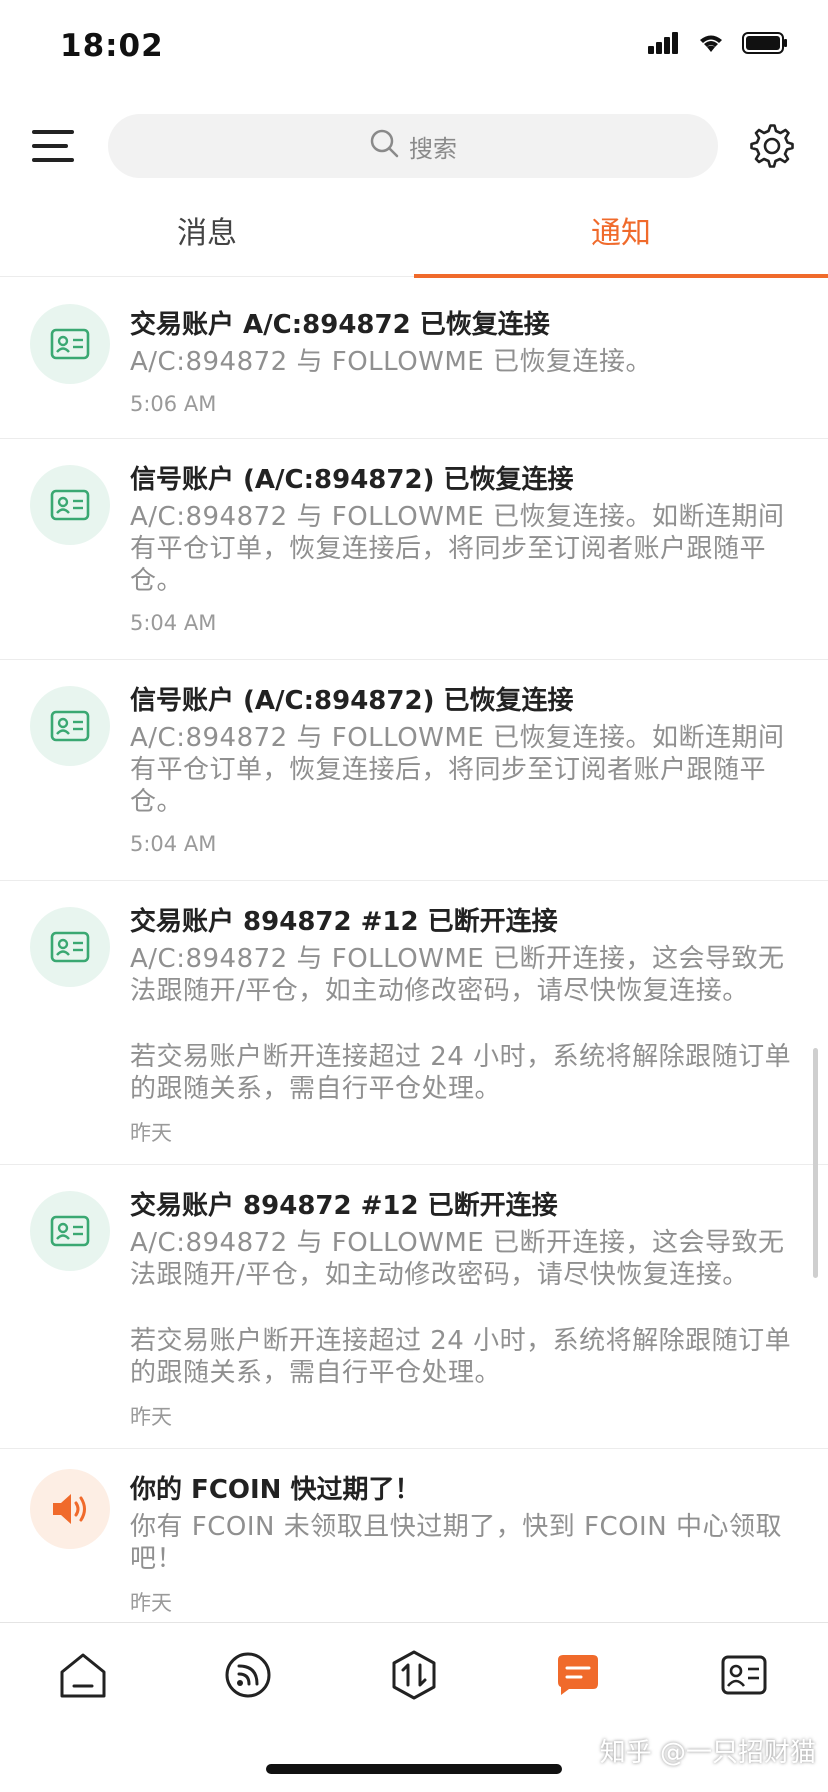 Image resolution: width=828 pixels, height=1792 pixels. What do you see at coordinates (112, 46) in the screenshot?
I see `status-time: 18:02` at bounding box center [112, 46].